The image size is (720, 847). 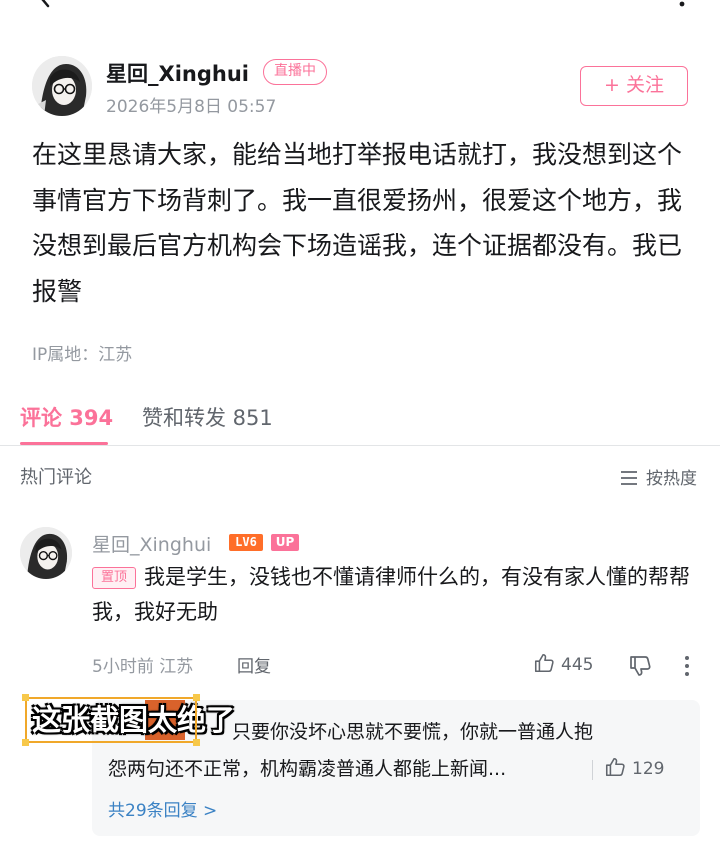 I want to click on tab-likes-reposts: 赞和转发 851, so click(x=207, y=417).